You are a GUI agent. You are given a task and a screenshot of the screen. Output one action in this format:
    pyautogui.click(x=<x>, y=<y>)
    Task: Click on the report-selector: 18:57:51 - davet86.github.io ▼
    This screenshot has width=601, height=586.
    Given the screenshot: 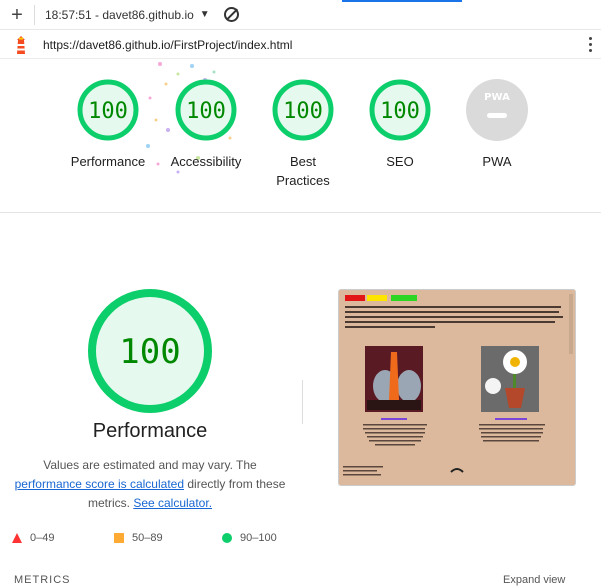 What is the action you would take?
    pyautogui.click(x=127, y=15)
    